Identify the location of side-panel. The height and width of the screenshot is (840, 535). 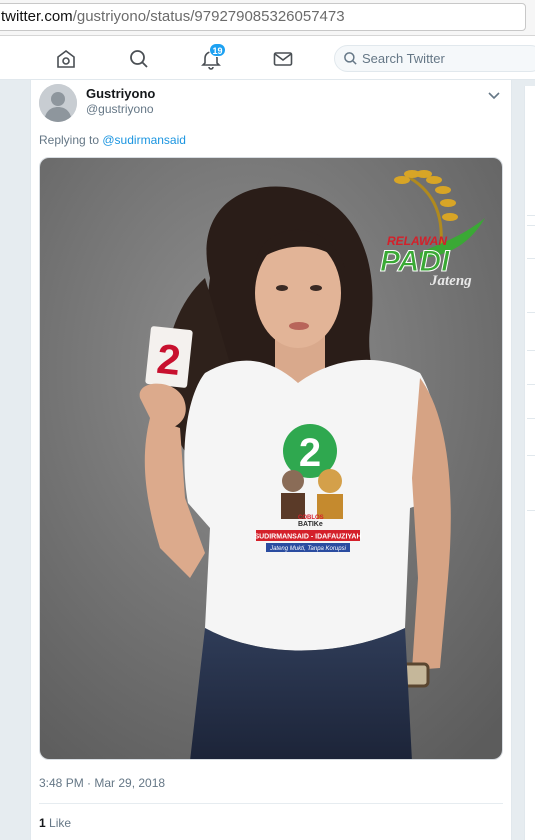
(529, 463).